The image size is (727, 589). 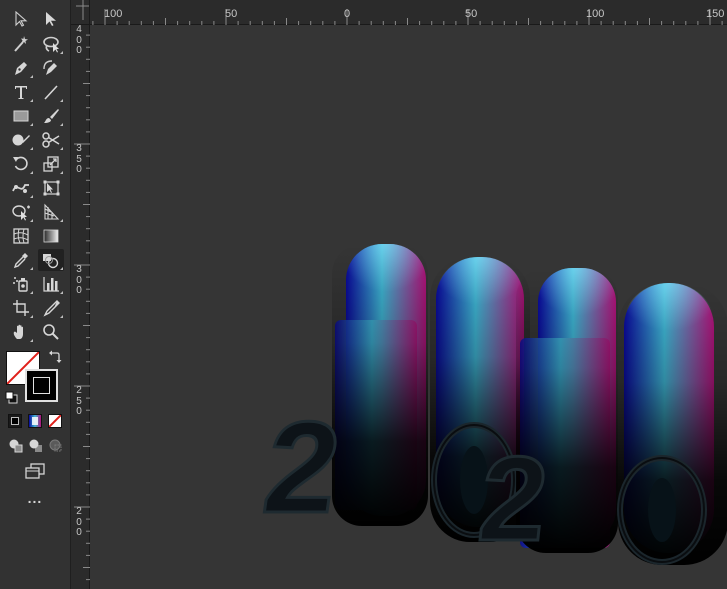 I want to click on mesh-icon, so click(x=21, y=236).